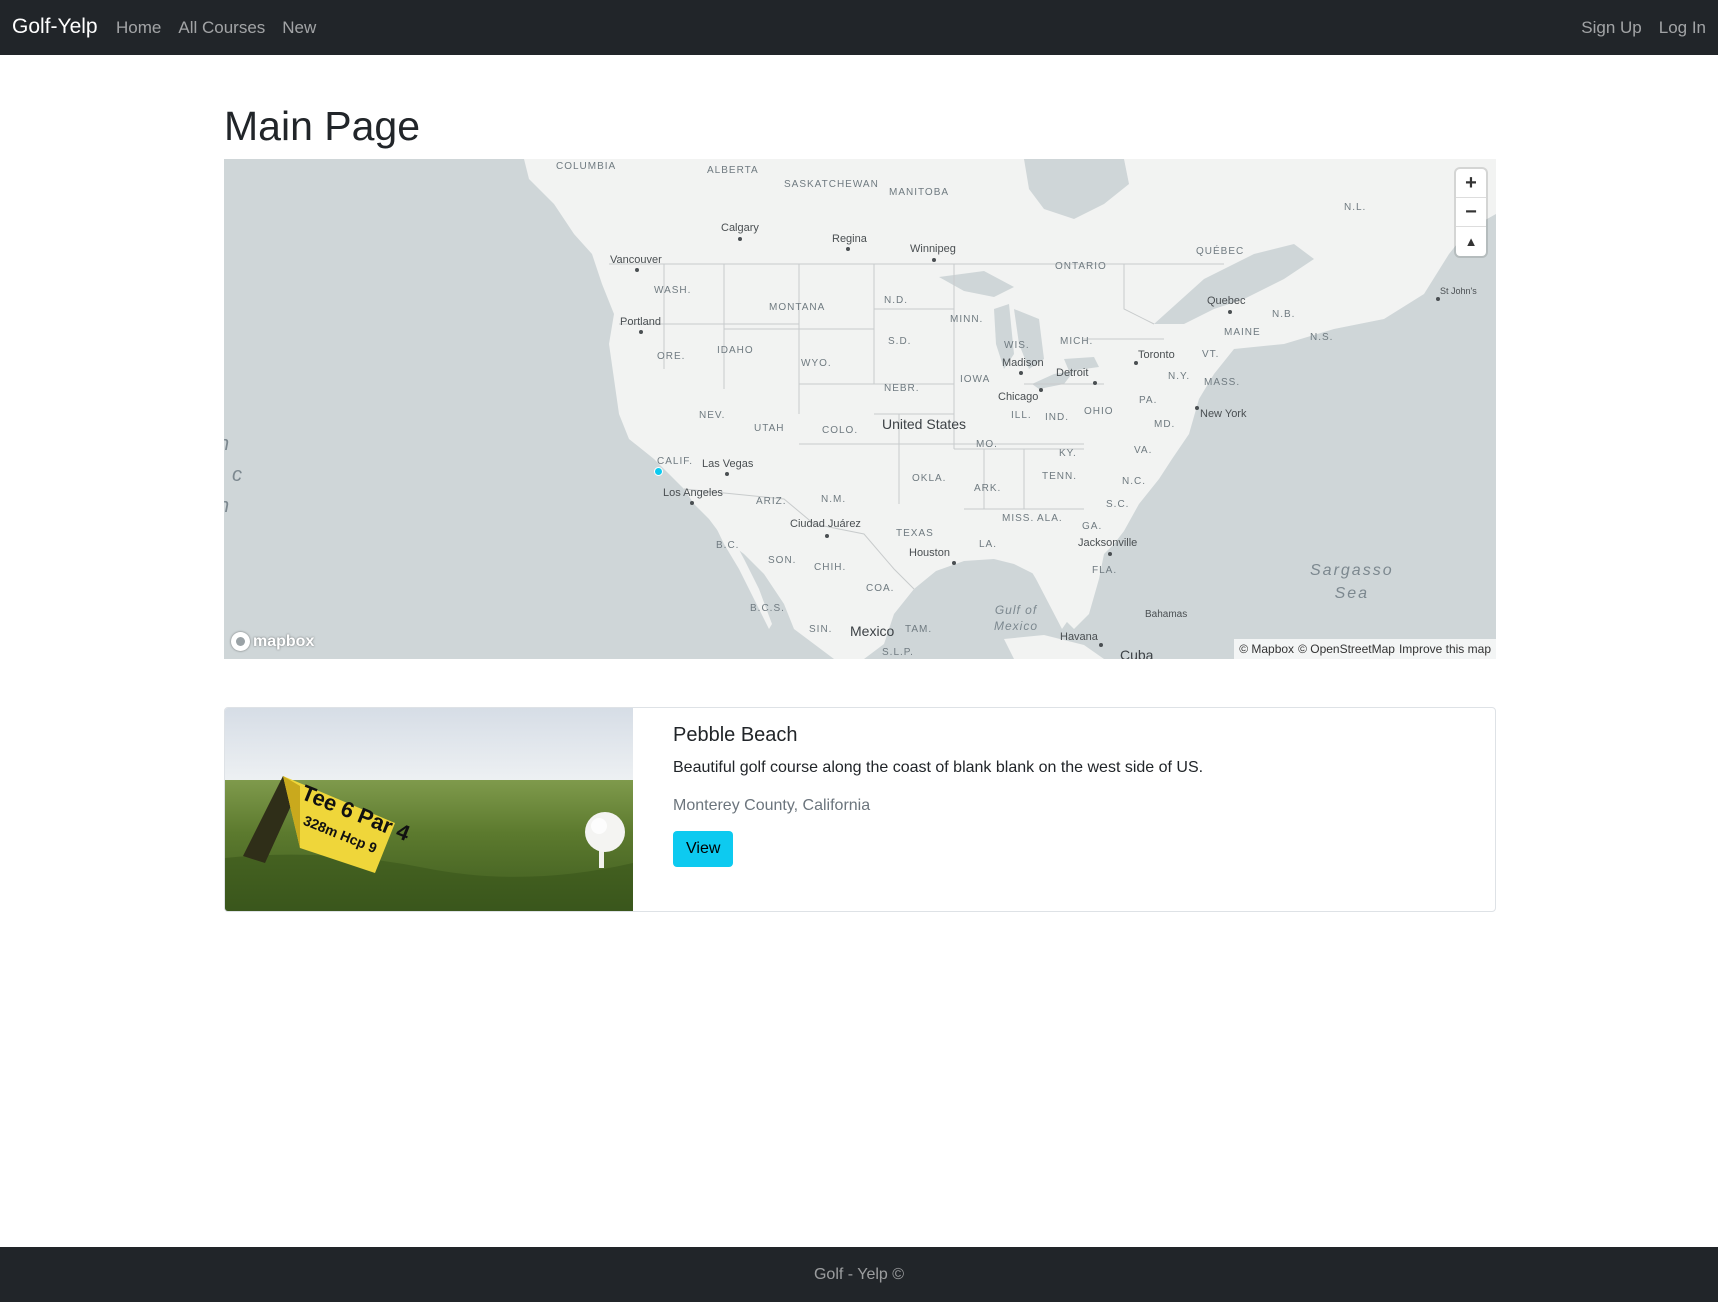 Image resolution: width=1718 pixels, height=1302 pixels. What do you see at coordinates (1166, 614) in the screenshot?
I see `map-city-label: Bahamas` at bounding box center [1166, 614].